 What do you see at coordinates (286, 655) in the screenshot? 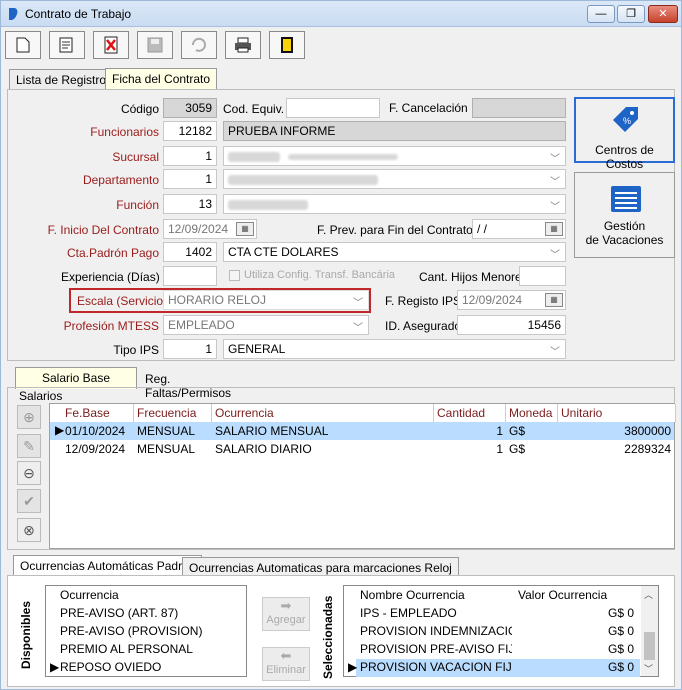
I see `arrow-left-icon: ⬅` at bounding box center [286, 655].